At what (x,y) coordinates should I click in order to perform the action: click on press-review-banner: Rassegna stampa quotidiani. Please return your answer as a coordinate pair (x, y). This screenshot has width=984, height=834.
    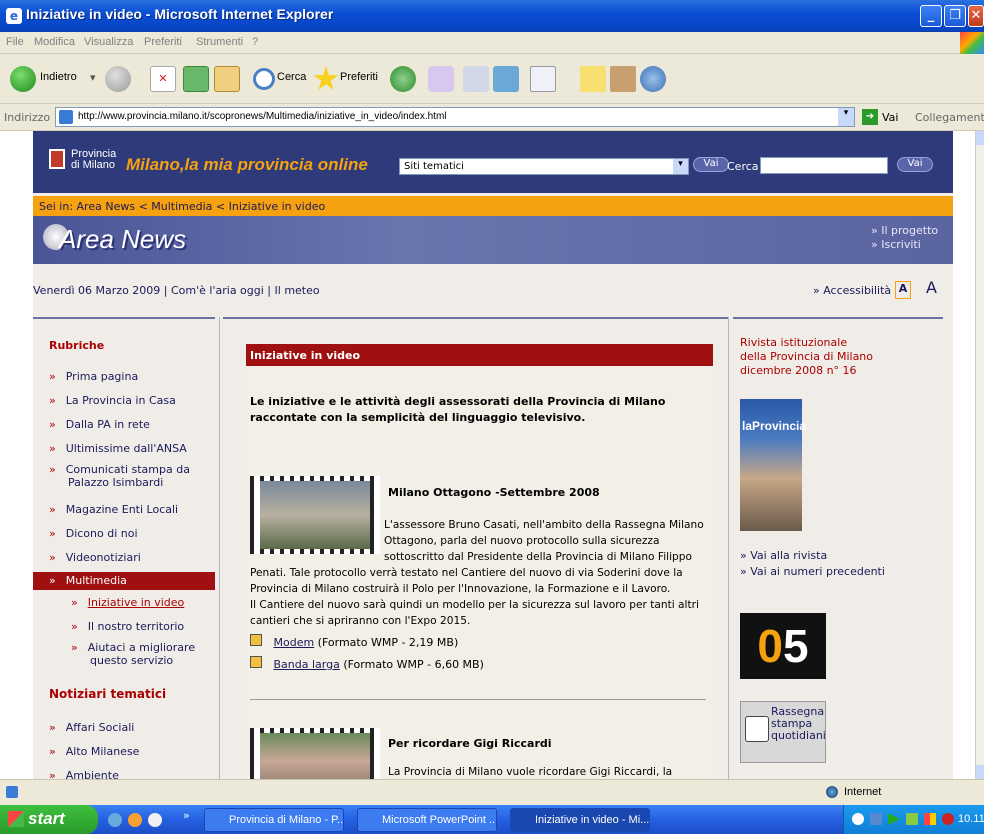
    Looking at the image, I should click on (783, 732).